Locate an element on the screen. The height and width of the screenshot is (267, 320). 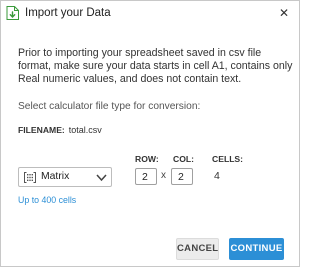
cells-value: 4 is located at coordinates (217, 176).